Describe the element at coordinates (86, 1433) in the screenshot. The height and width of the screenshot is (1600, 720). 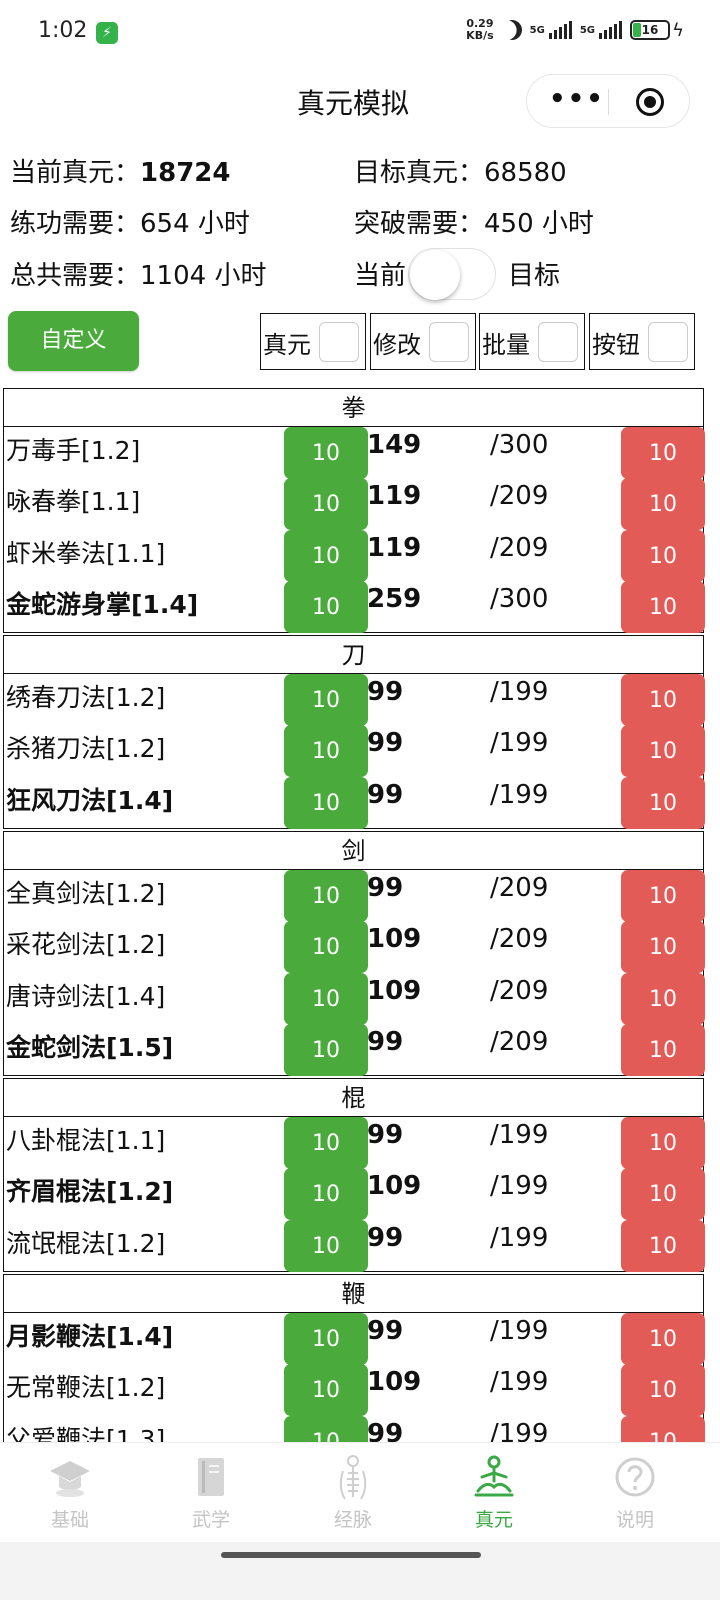
I see `skill-name: 父爱鞭法[1.3]` at that location.